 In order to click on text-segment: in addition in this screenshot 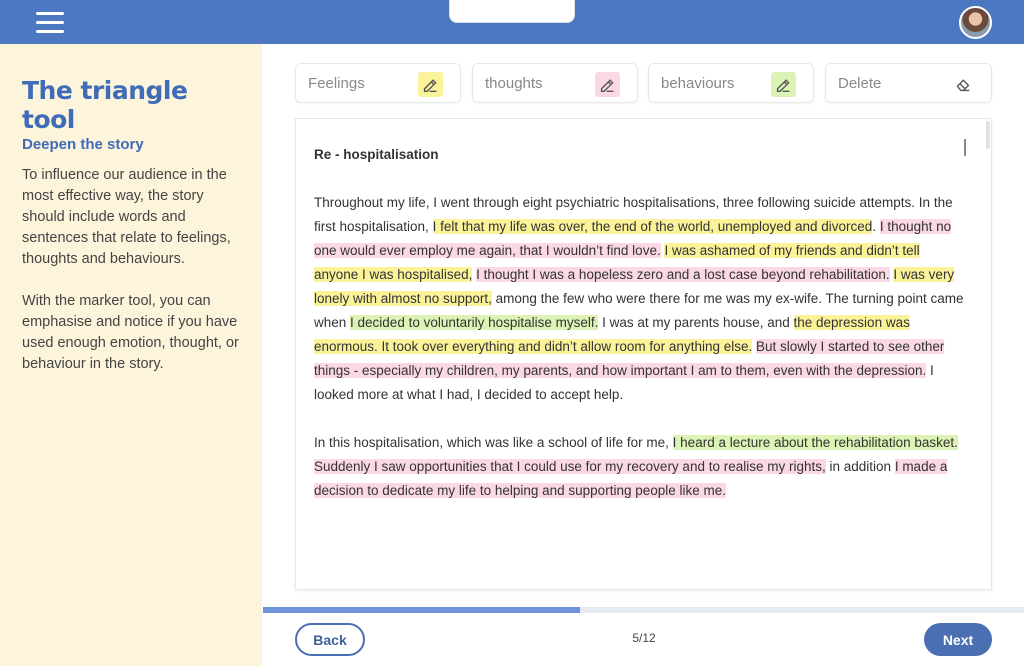, I will do `click(860, 466)`.